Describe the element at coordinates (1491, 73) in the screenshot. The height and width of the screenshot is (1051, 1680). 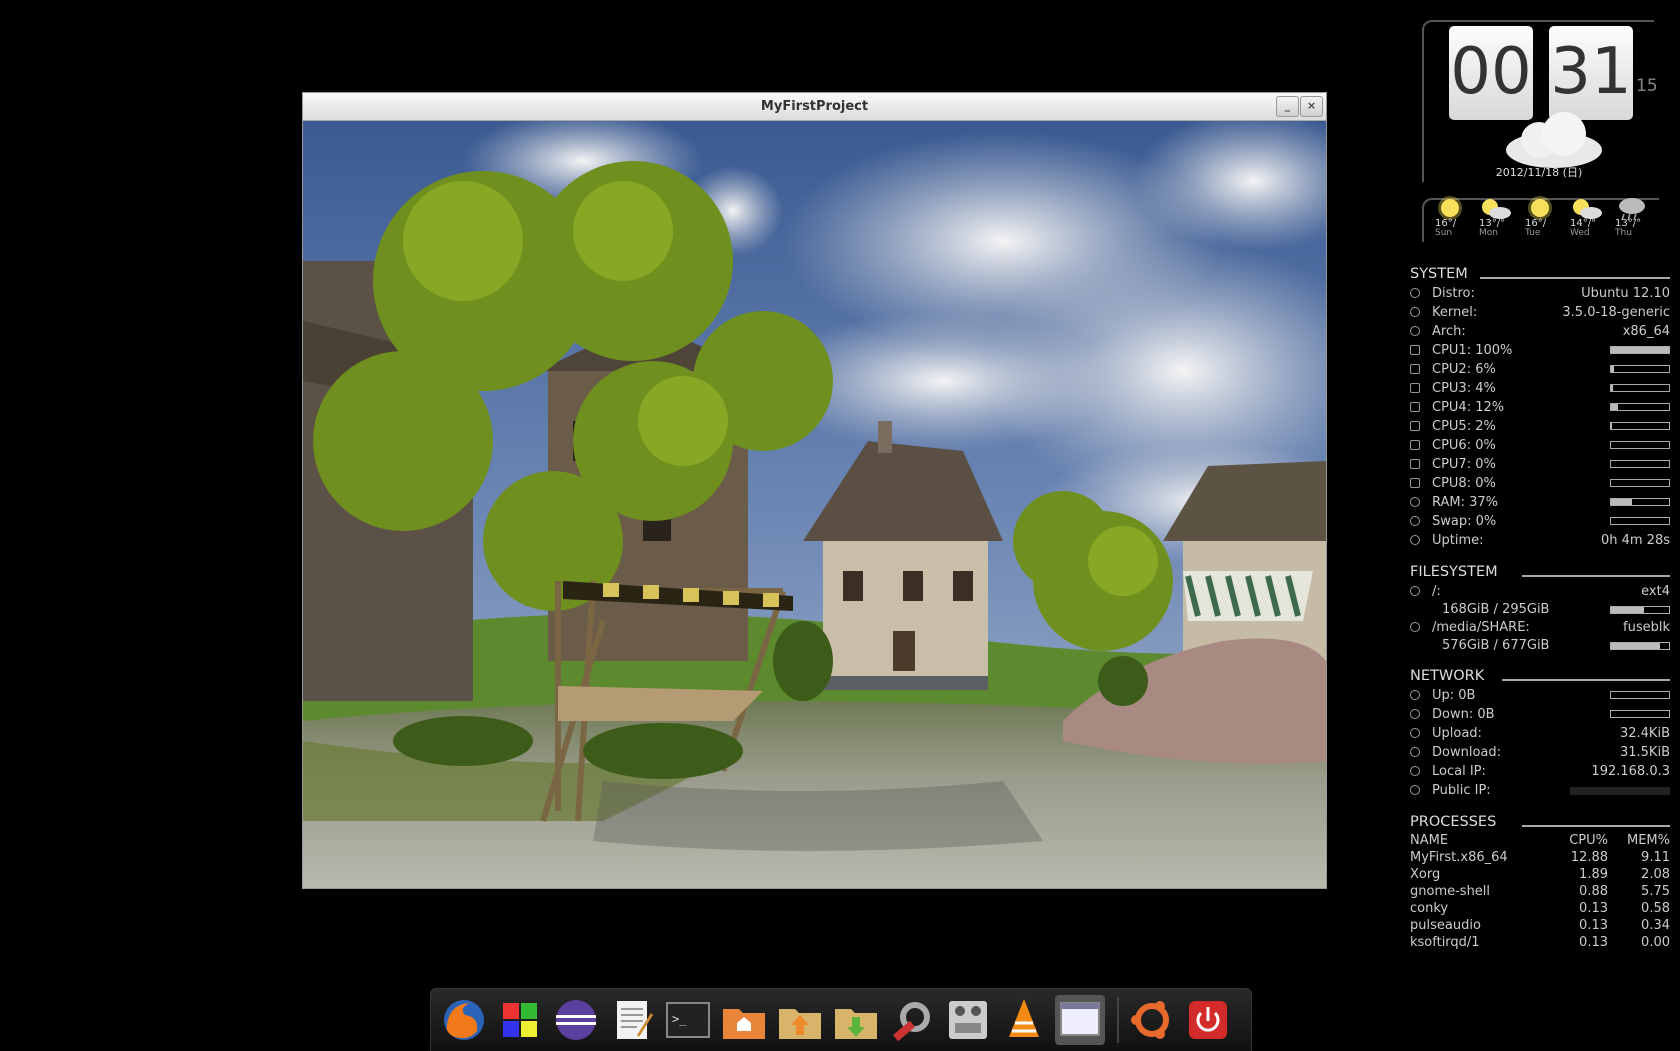
I see `clock-hours: 00` at that location.